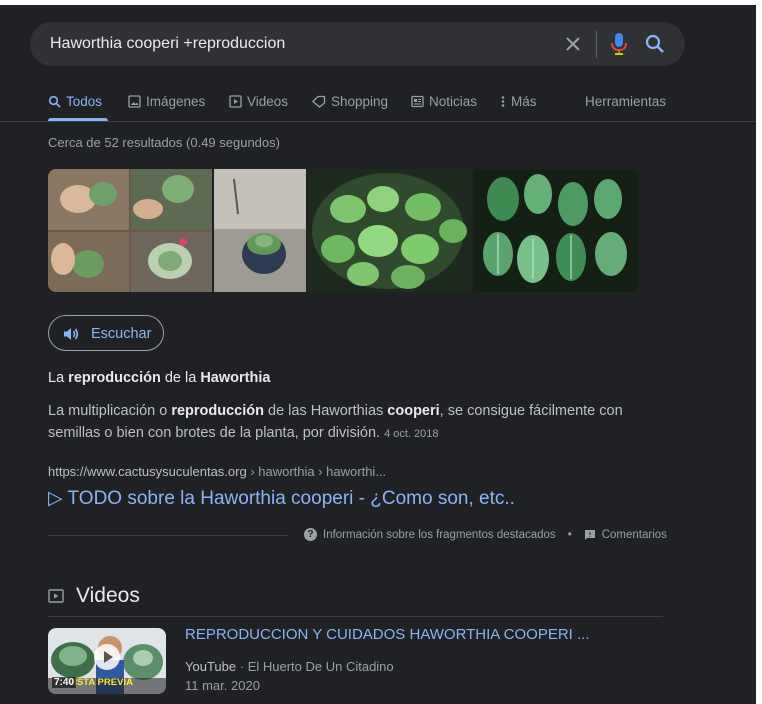  Describe the element at coordinates (381, 2) in the screenshot. I see `window-top-border` at that location.